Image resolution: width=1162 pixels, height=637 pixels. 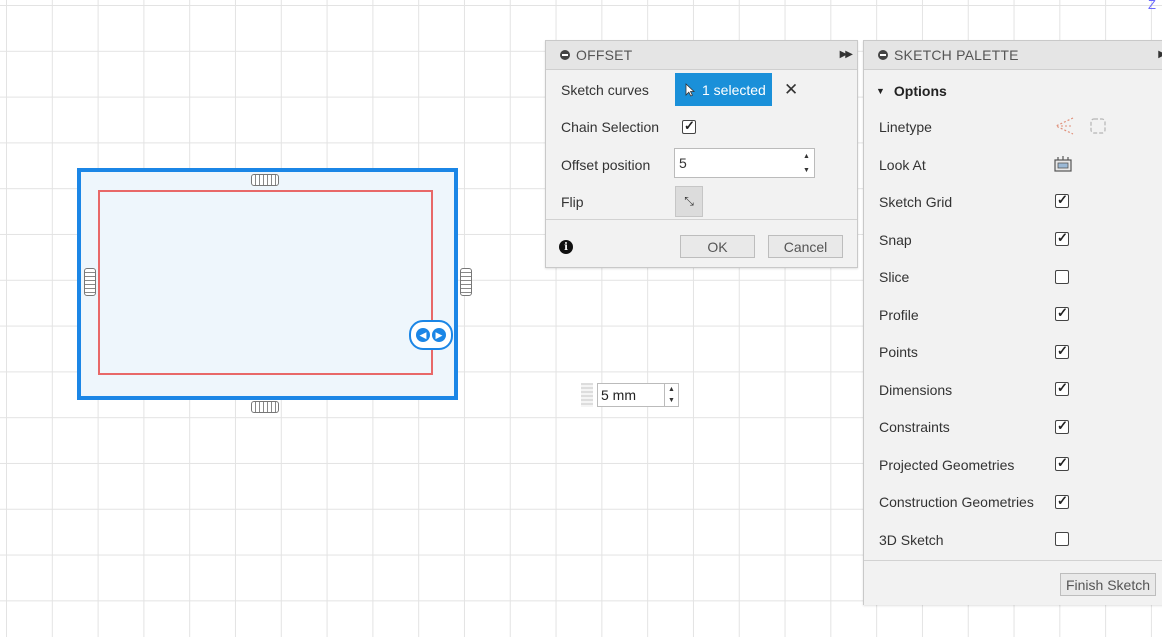 I want to click on offset-dimension-input: 5 mm ▲ ▼, so click(x=630, y=395).